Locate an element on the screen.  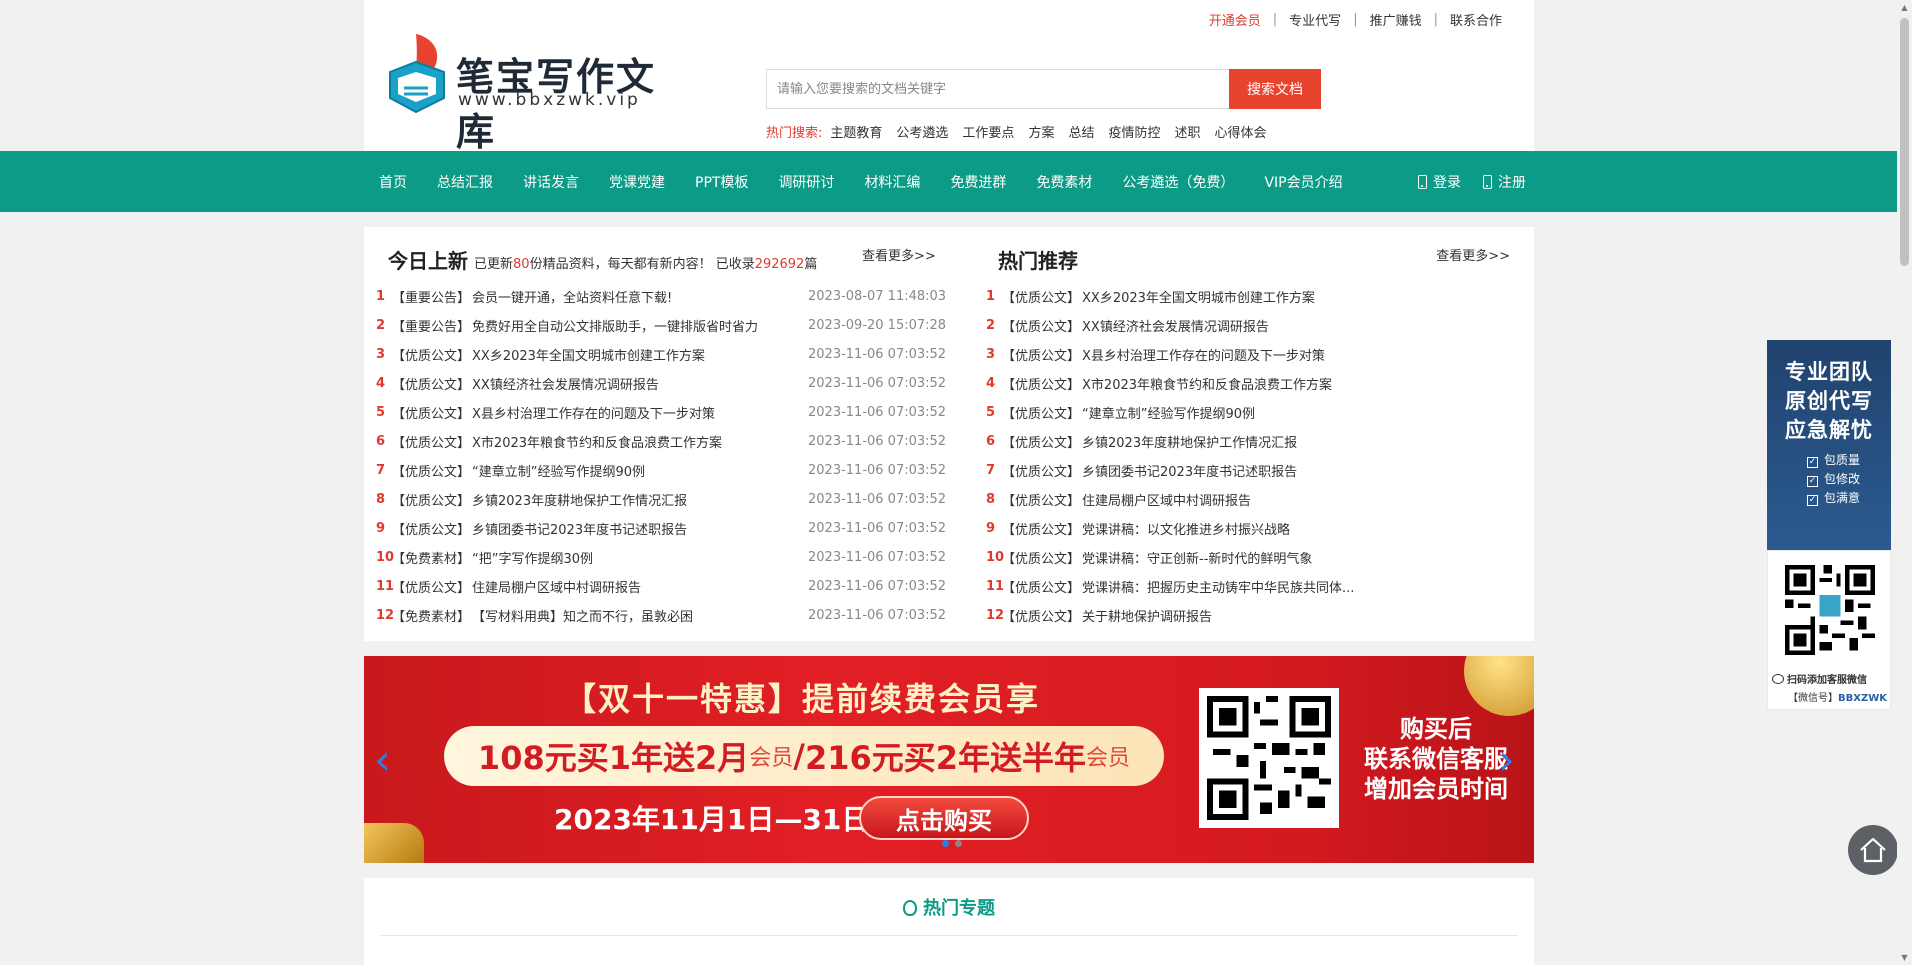
list-item: 11 【优质公文】 住建局棚户区域中村调研报告 2023-11-06 07:03:52 is located at coordinates (666, 586).